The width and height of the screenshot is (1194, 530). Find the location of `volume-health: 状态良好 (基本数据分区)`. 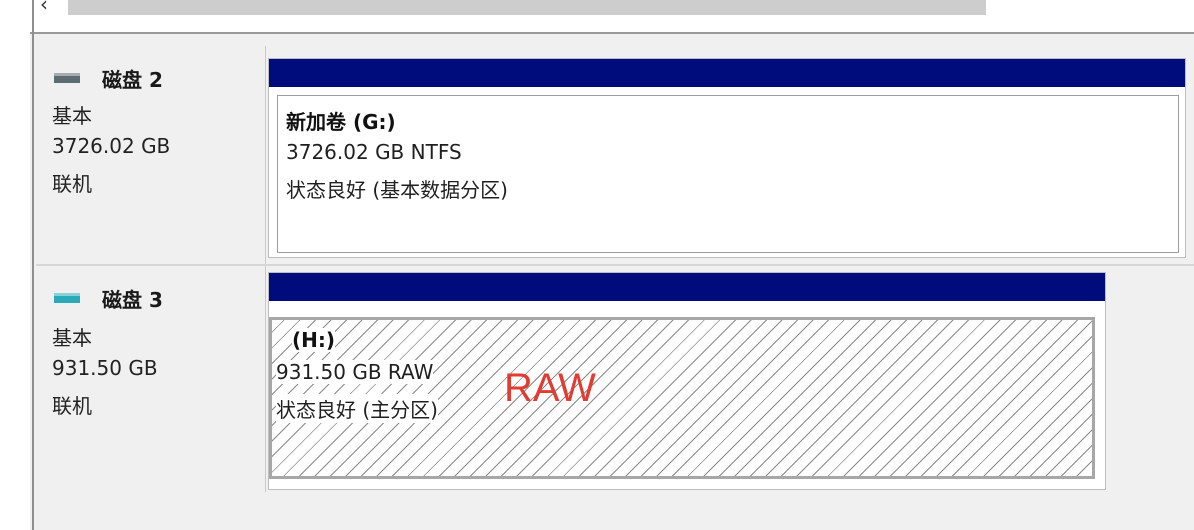

volume-health: 状态良好 (基本数据分区) is located at coordinates (397, 188).